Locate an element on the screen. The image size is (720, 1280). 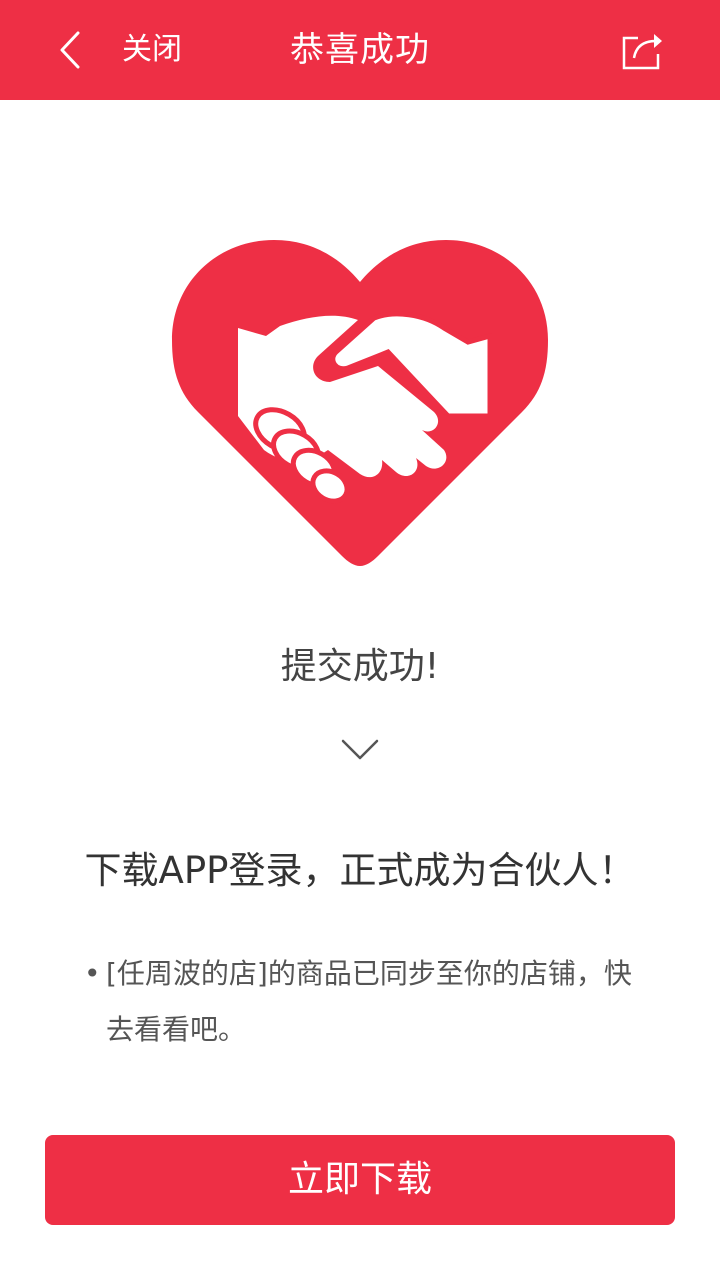
submit-success-text: 提交成功! is located at coordinates (360, 666).